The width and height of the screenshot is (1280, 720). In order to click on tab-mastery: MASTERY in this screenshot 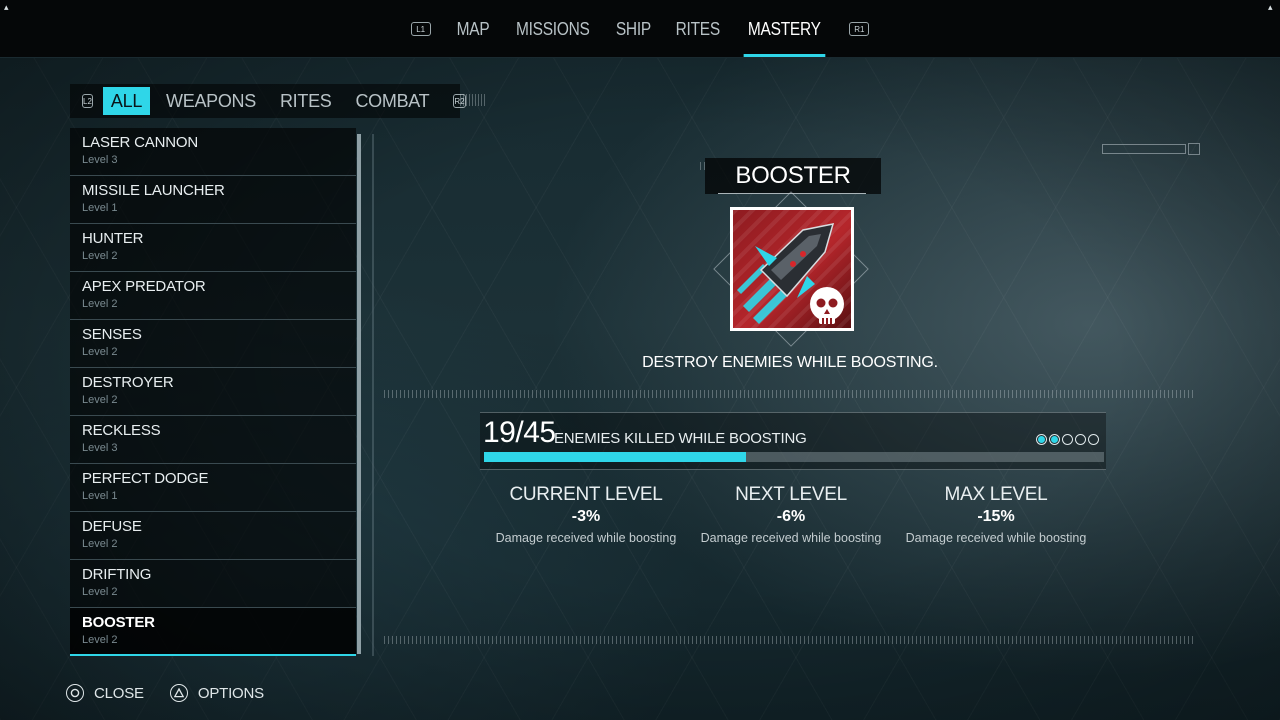, I will do `click(784, 29)`.